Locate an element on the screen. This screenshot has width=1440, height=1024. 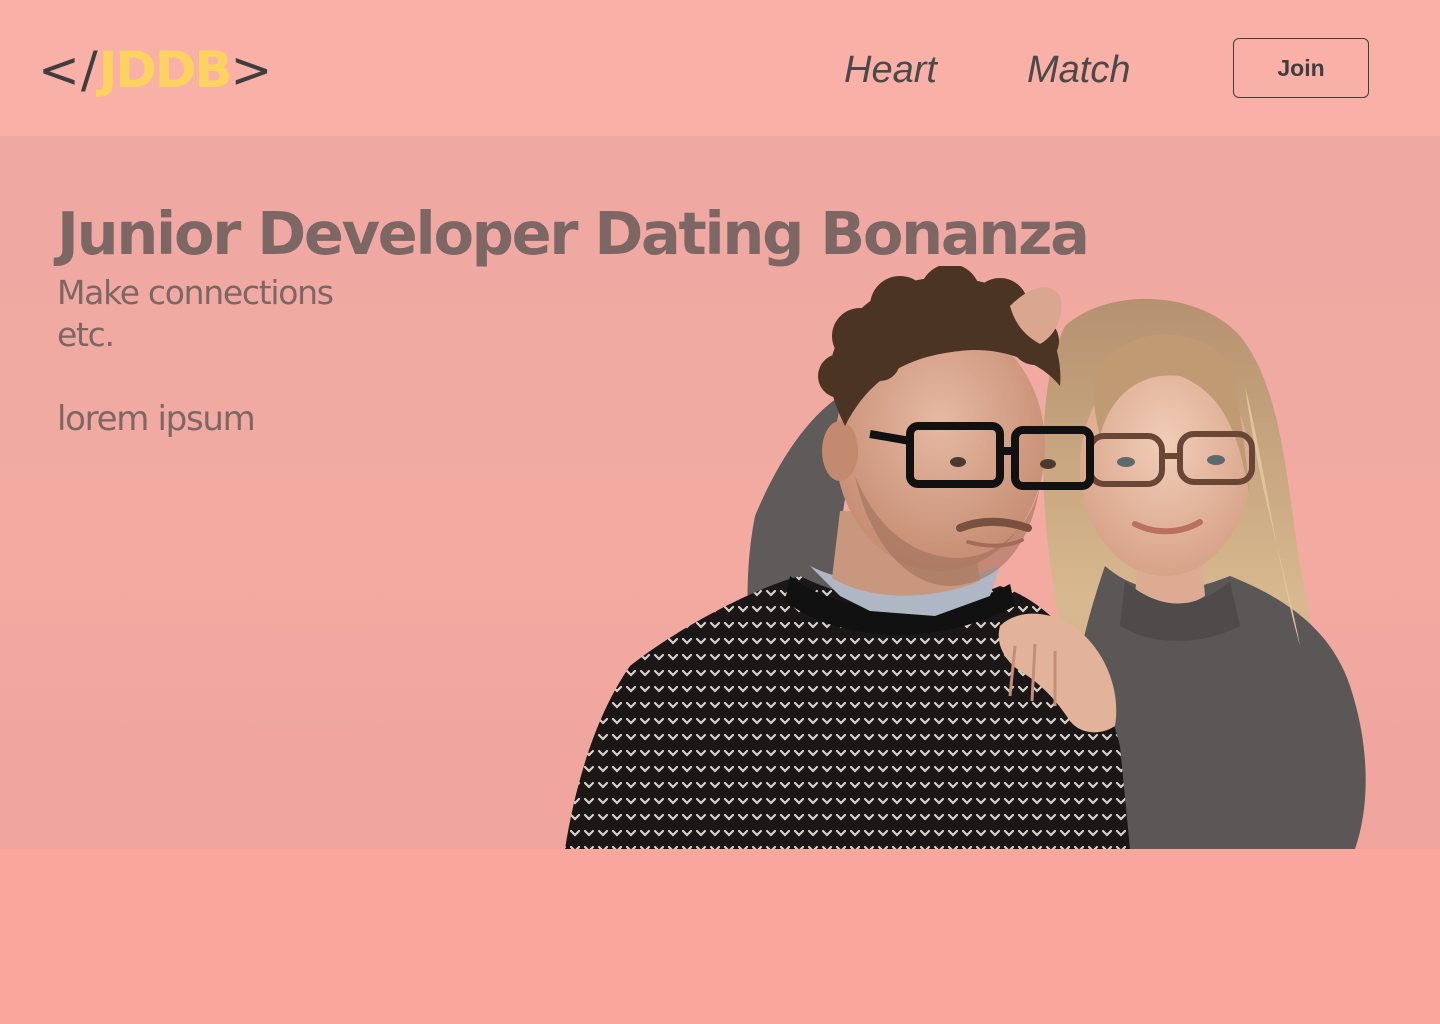
hero-tagline: lorem ipsum is located at coordinates (156, 419).